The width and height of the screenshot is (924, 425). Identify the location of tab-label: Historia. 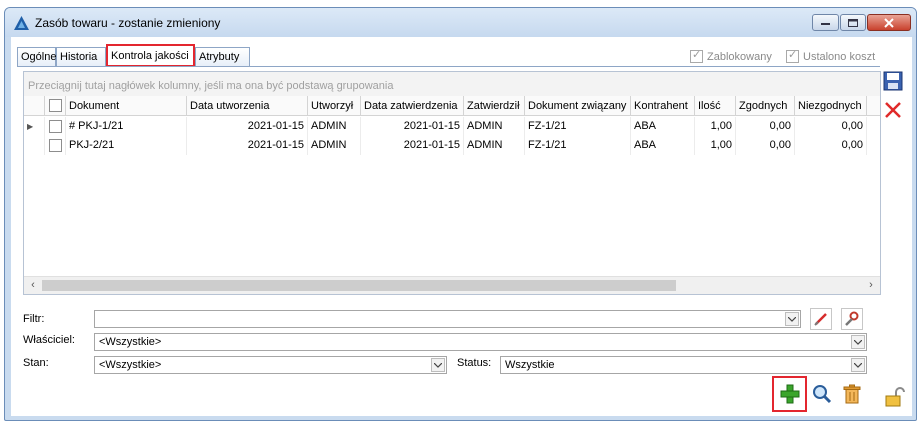
(79, 57).